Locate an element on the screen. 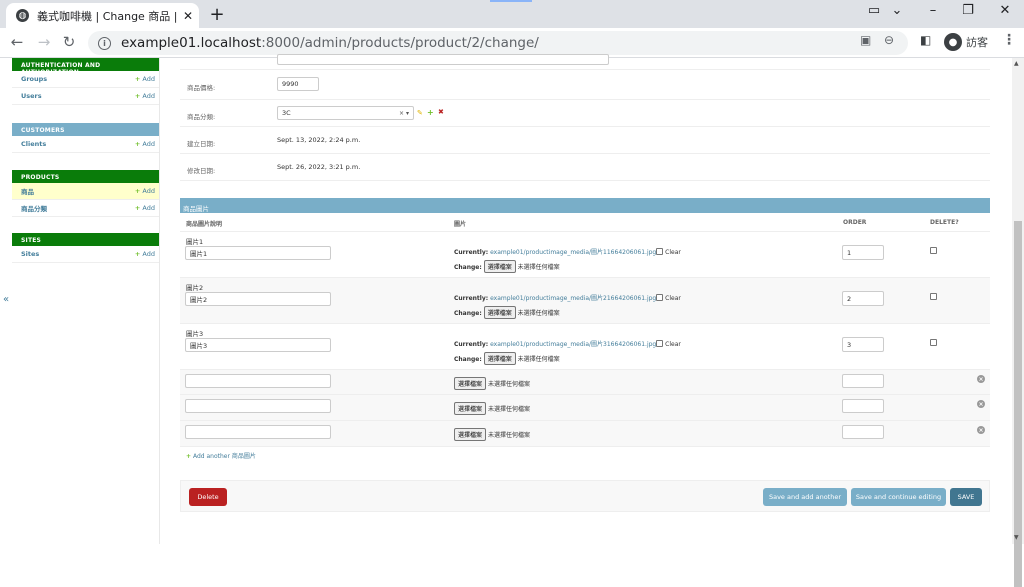  description-textarea is located at coordinates (443, 59).